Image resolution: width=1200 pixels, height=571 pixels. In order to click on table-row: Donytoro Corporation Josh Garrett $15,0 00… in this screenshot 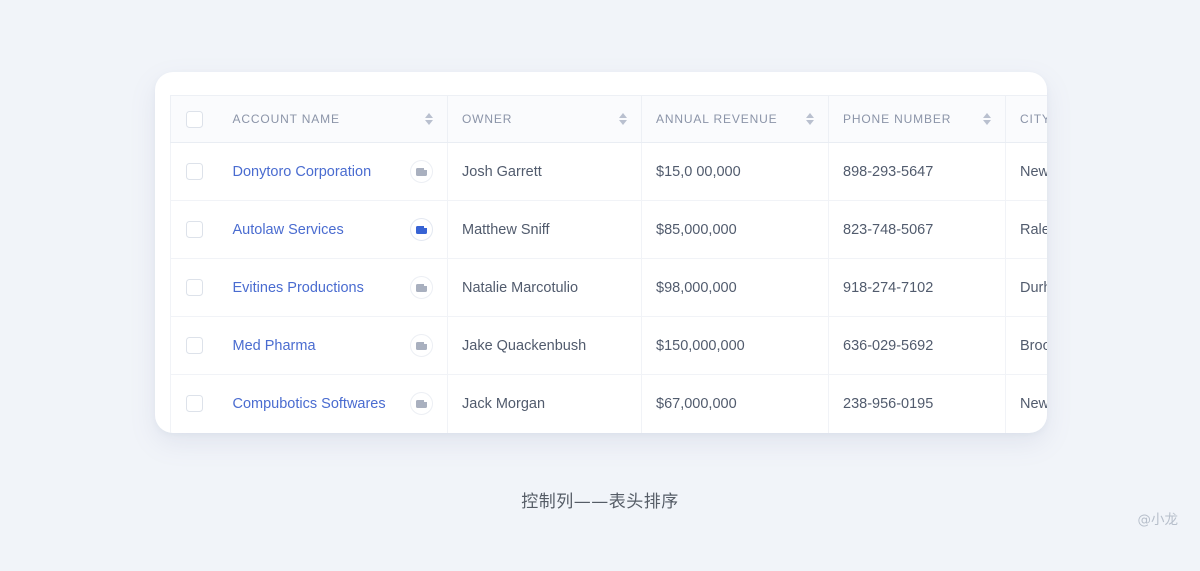, I will do `click(608, 171)`.